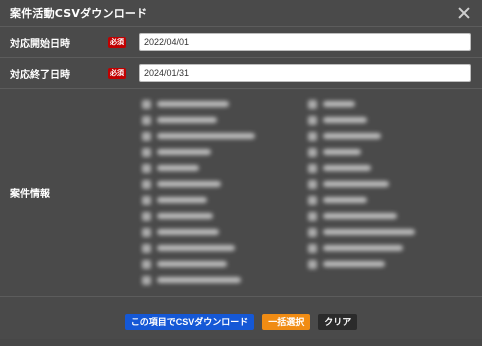  What do you see at coordinates (286, 321) in the screenshot?
I see `select-all-button: 一括選択` at bounding box center [286, 321].